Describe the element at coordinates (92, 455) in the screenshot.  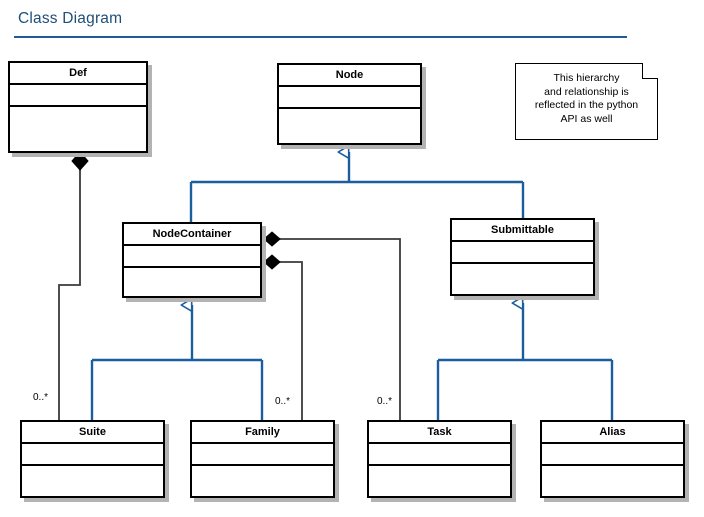
I see `class-attributes-suite` at that location.